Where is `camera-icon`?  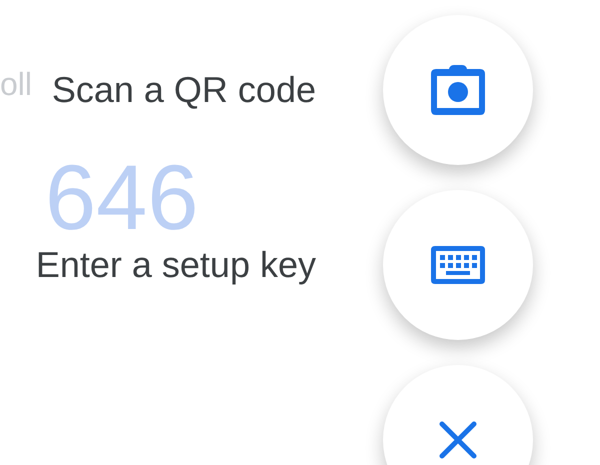
camera-icon is located at coordinates (458, 90).